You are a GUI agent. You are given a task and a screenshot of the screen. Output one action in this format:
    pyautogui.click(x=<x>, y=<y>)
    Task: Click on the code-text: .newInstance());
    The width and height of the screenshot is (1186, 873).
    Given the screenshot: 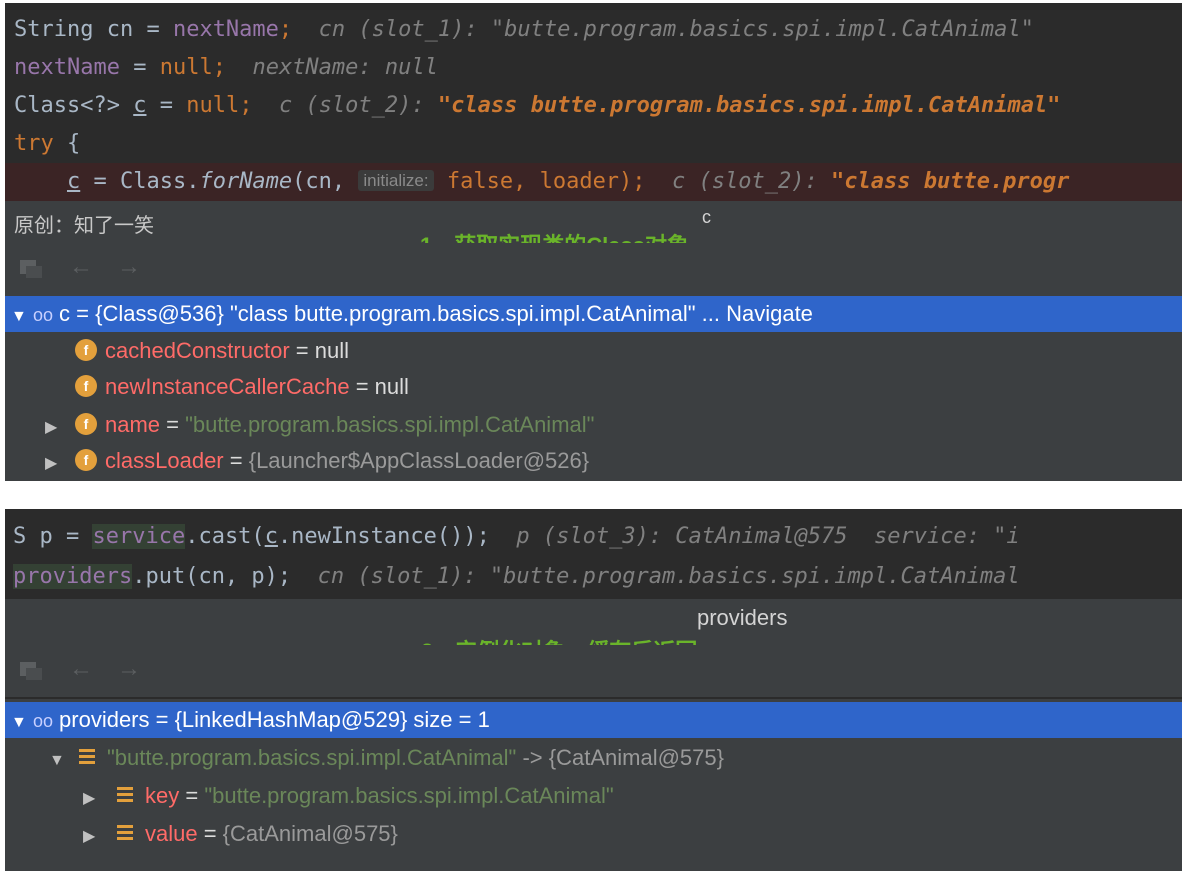 What is the action you would take?
    pyautogui.click(x=383, y=536)
    